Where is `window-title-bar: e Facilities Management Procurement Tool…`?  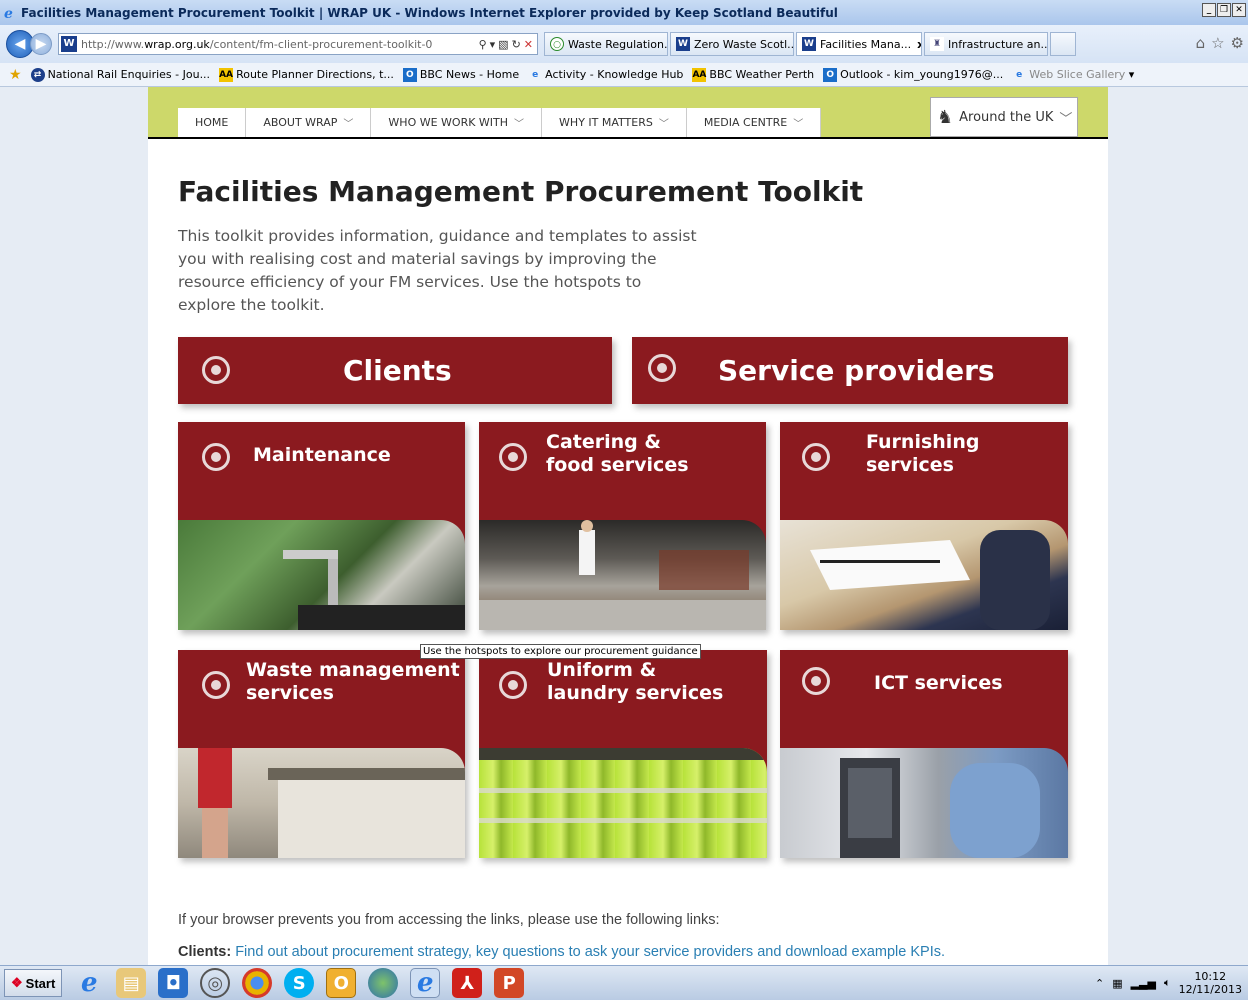
window-title-bar: e Facilities Management Procurement Tool… is located at coordinates (624, 12).